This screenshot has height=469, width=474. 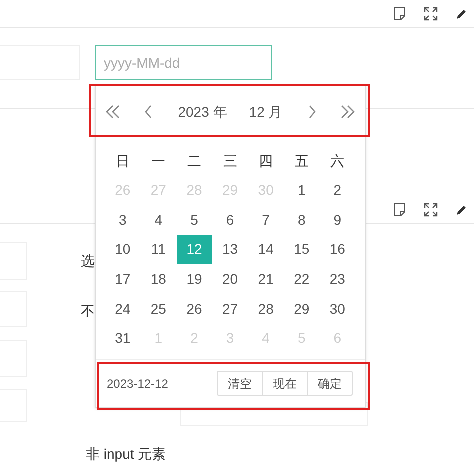 What do you see at coordinates (338, 220) in the screenshot?
I see `date-cell: 9` at bounding box center [338, 220].